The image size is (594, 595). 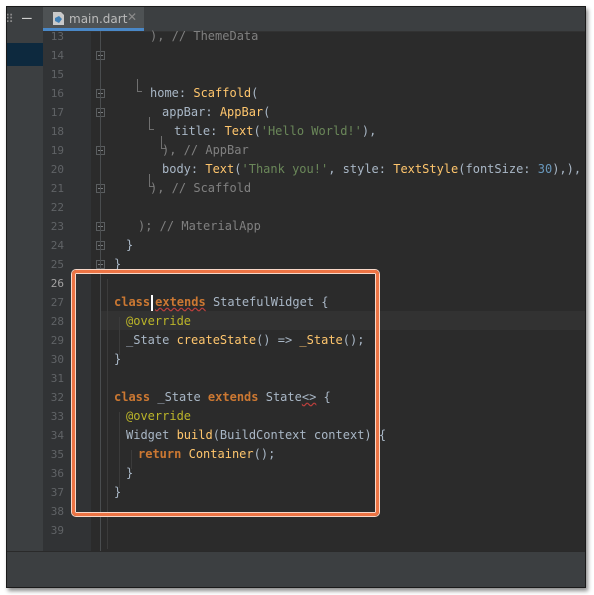 I want to click on code-punct: ),),, so click(x=567, y=169).